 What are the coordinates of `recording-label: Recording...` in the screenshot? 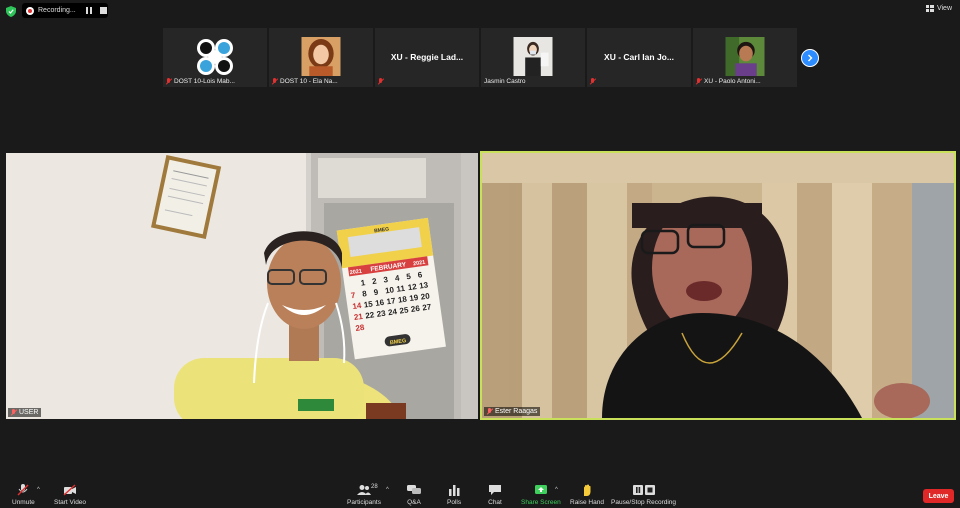 It's located at (57, 10).